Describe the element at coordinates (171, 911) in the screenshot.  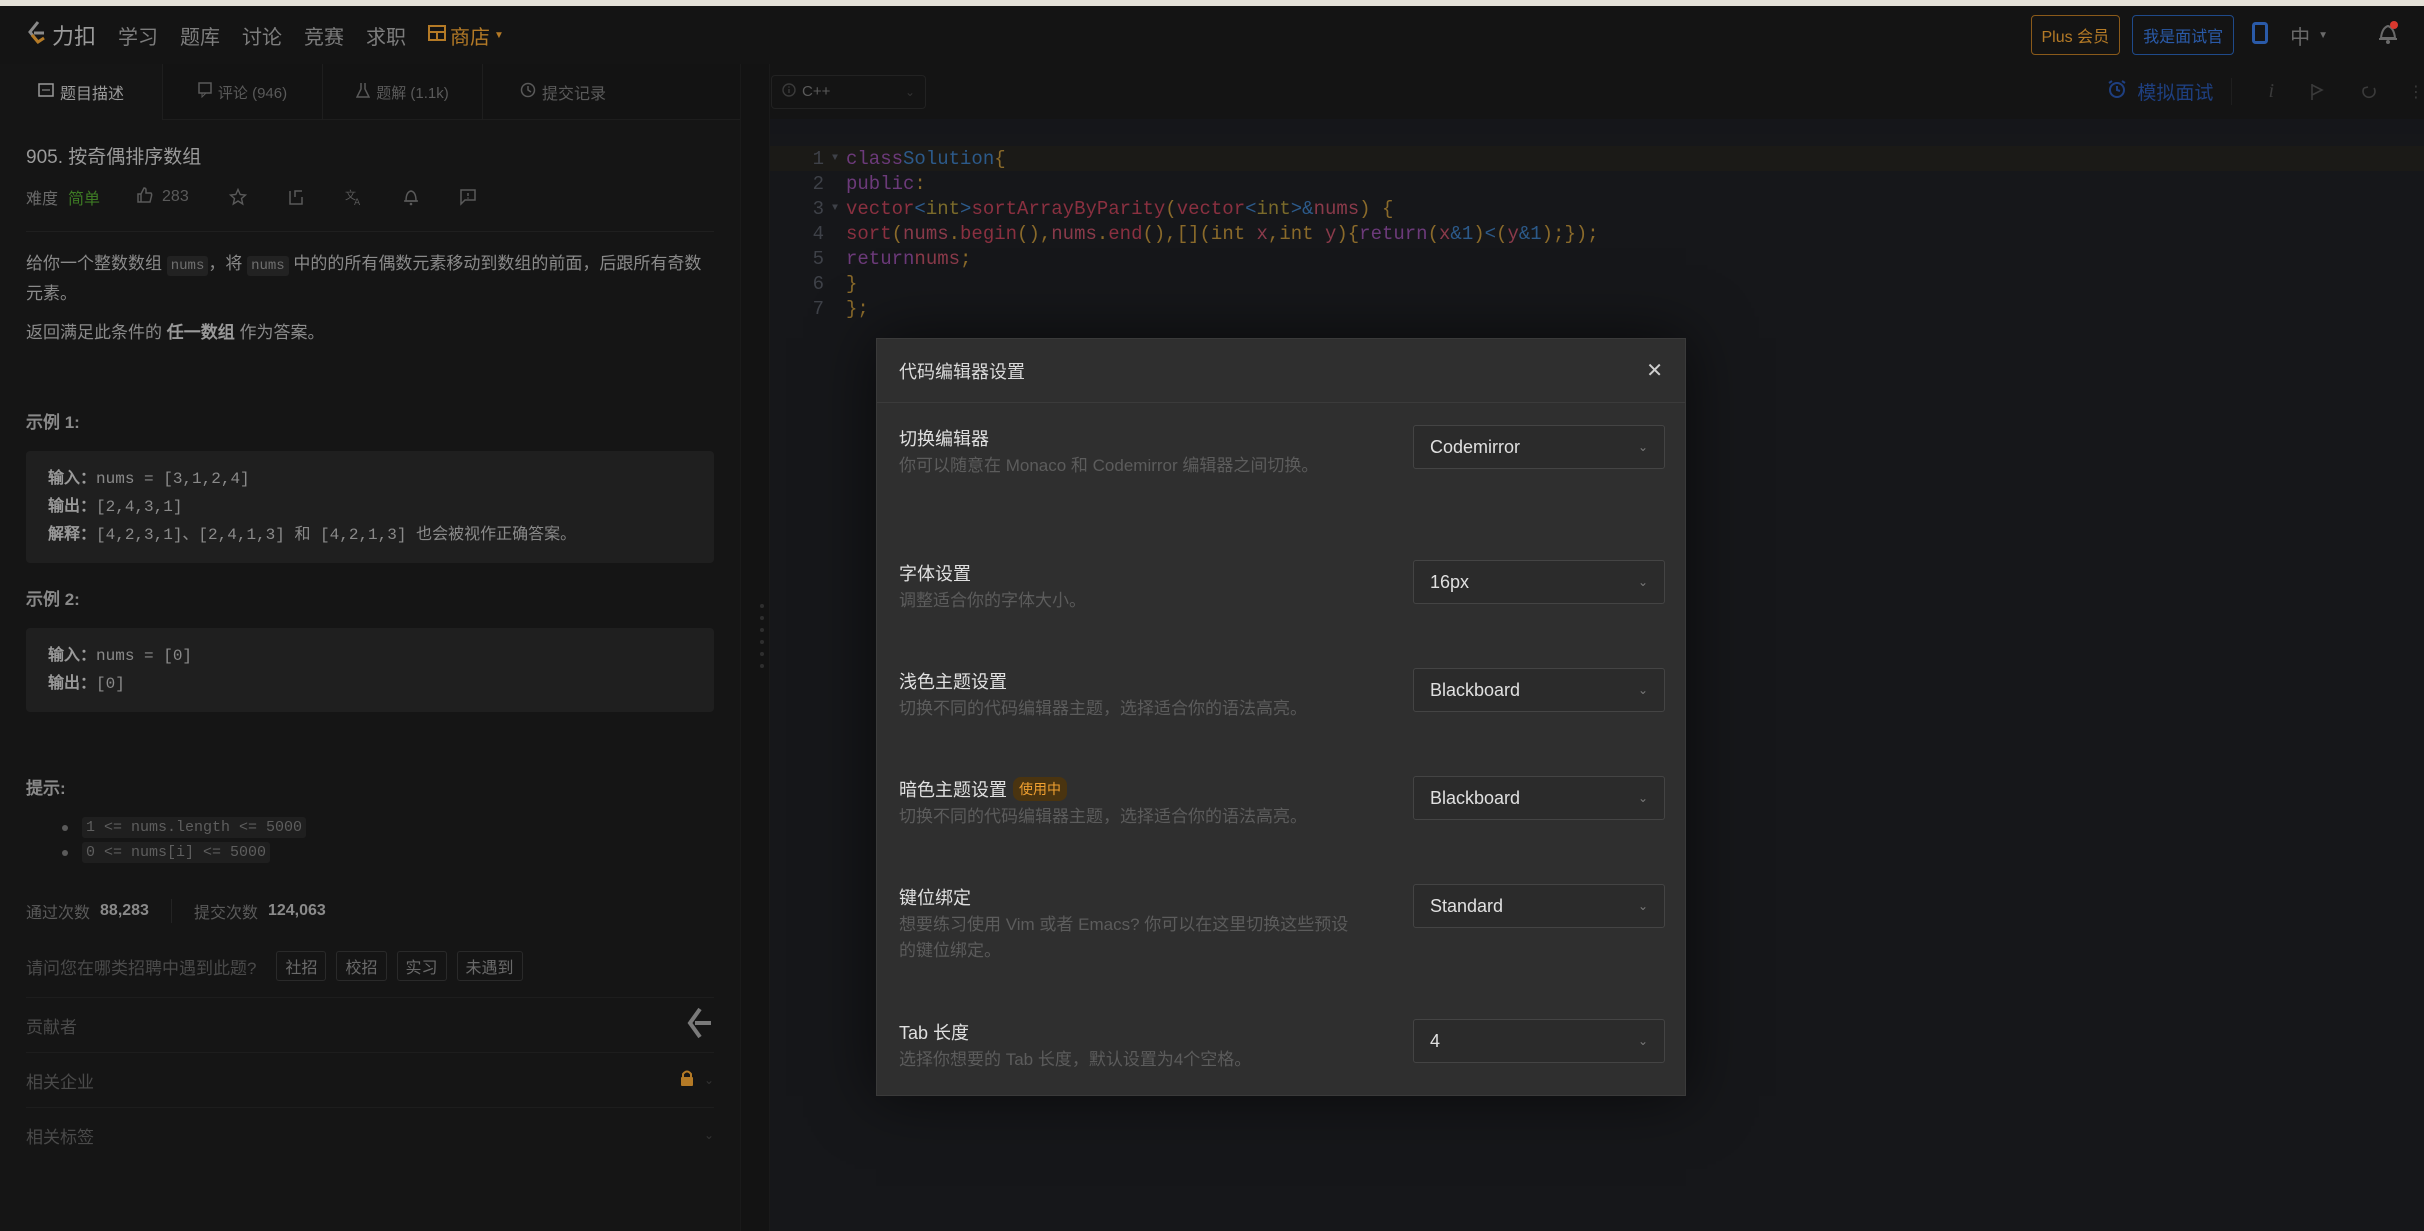
I see `divider` at that location.